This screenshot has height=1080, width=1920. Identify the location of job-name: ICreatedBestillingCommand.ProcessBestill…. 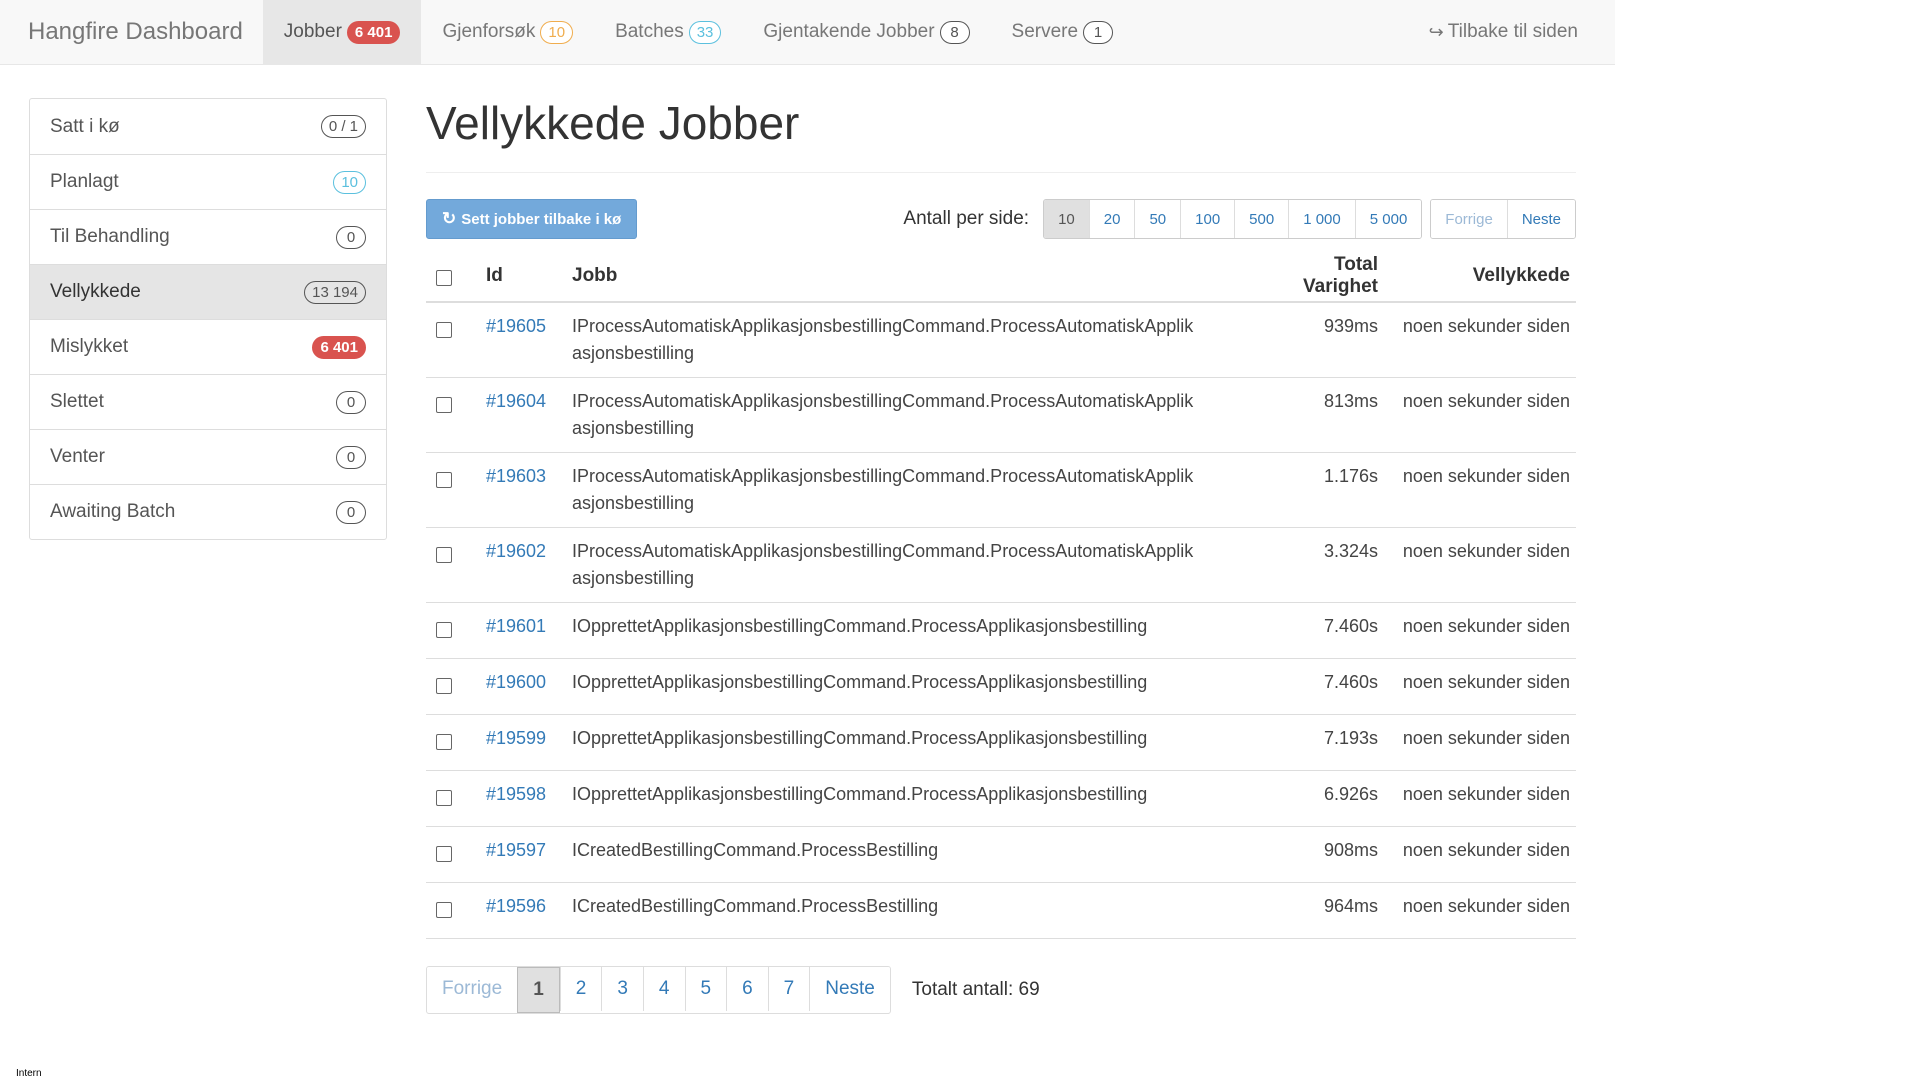
(909, 854).